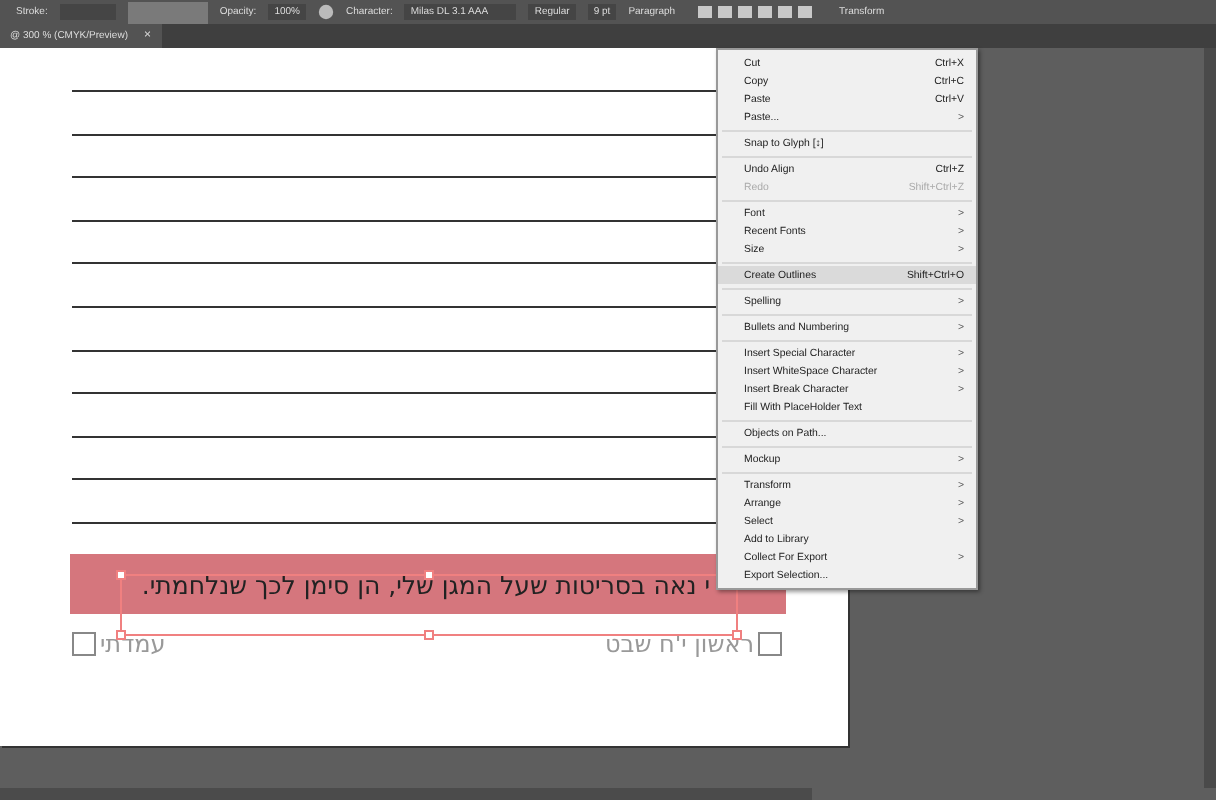  I want to click on checkbox-label: עמדתי, so click(133, 644).